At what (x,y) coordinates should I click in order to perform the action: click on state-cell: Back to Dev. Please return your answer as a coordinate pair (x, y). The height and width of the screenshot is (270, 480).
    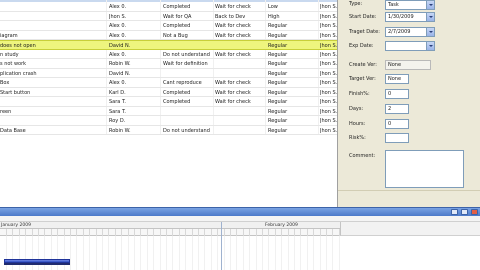
    Looking at the image, I should click on (230, 16).